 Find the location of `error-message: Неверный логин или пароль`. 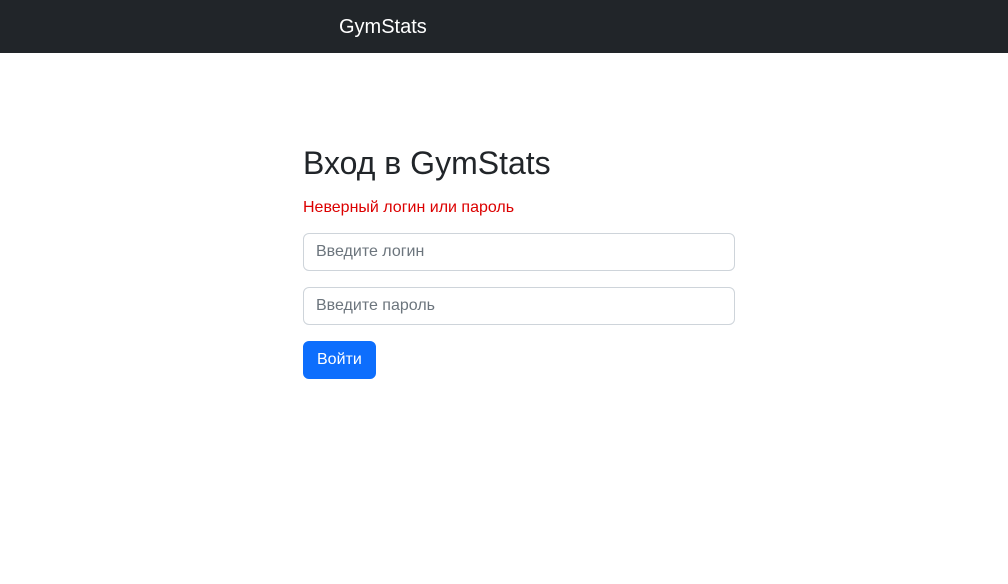

error-message: Неверный логин или пароль is located at coordinates (409, 207).